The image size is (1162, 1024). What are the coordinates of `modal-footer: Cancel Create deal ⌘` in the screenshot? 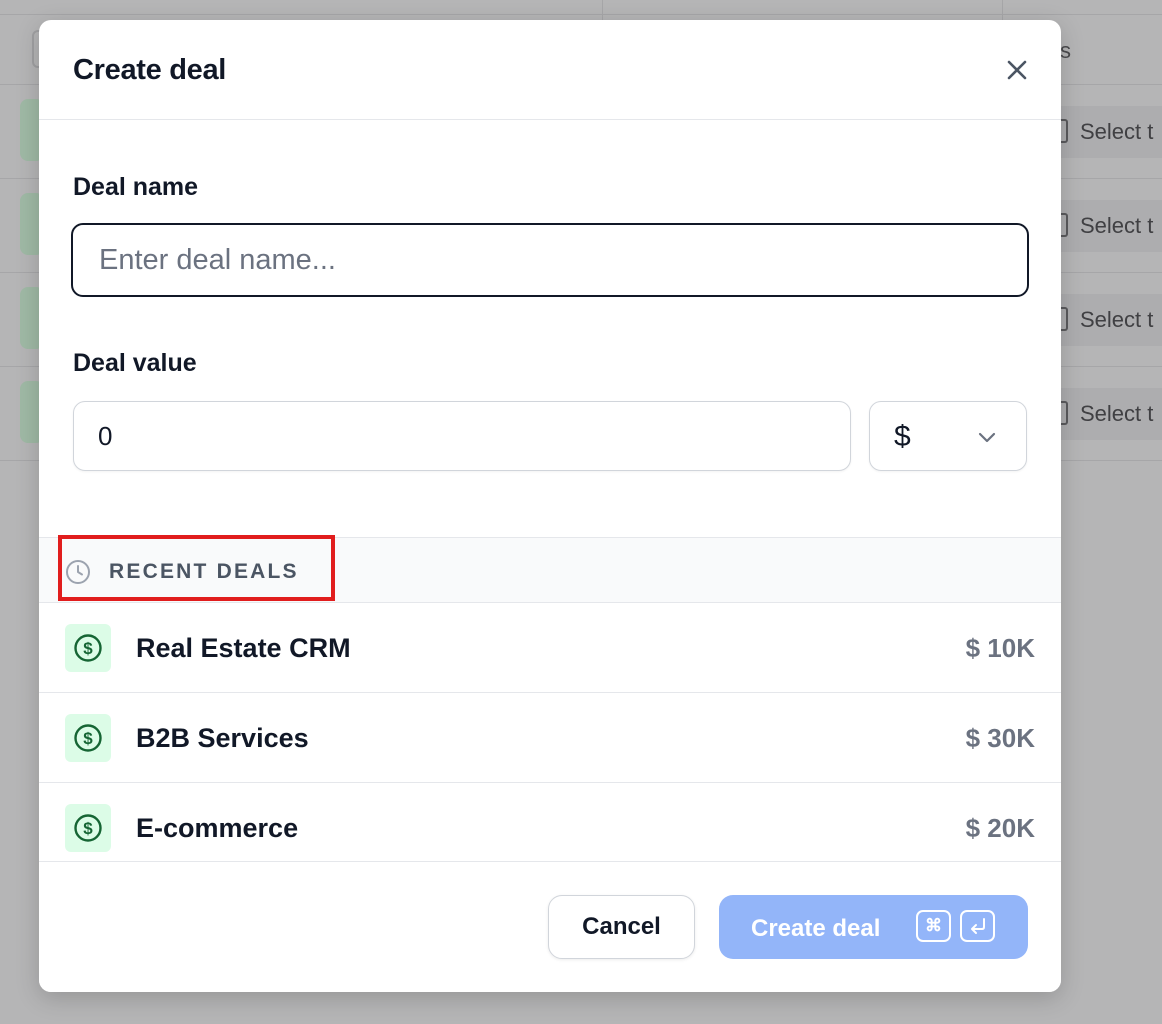 It's located at (550, 926).